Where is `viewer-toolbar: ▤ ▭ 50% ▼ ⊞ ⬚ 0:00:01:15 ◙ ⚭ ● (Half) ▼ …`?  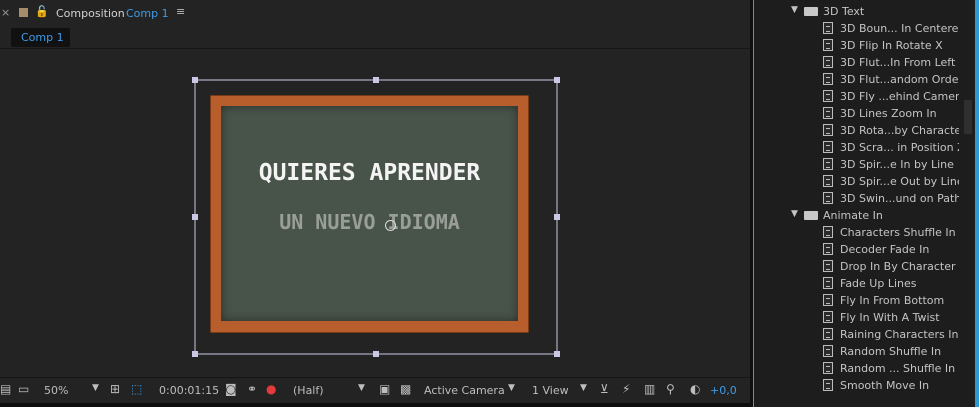
viewer-toolbar: ▤ ▭ 50% ▼ ⊞ ⬚ 0:00:01:15 ◙ ⚭ ● (Half) ▼ … is located at coordinates (375, 390).